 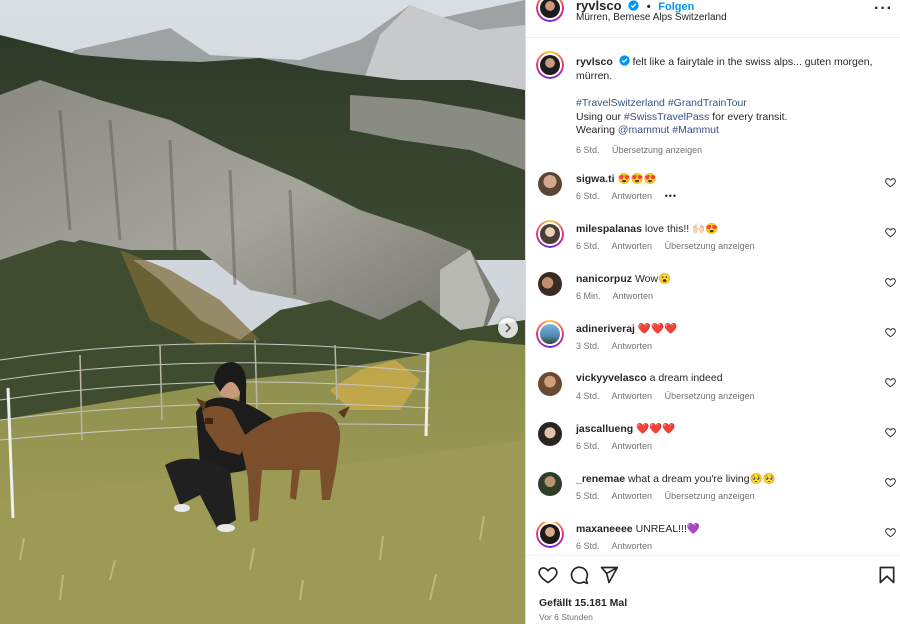 I want to click on commenter-username: sigwa.ti, so click(x=595, y=179).